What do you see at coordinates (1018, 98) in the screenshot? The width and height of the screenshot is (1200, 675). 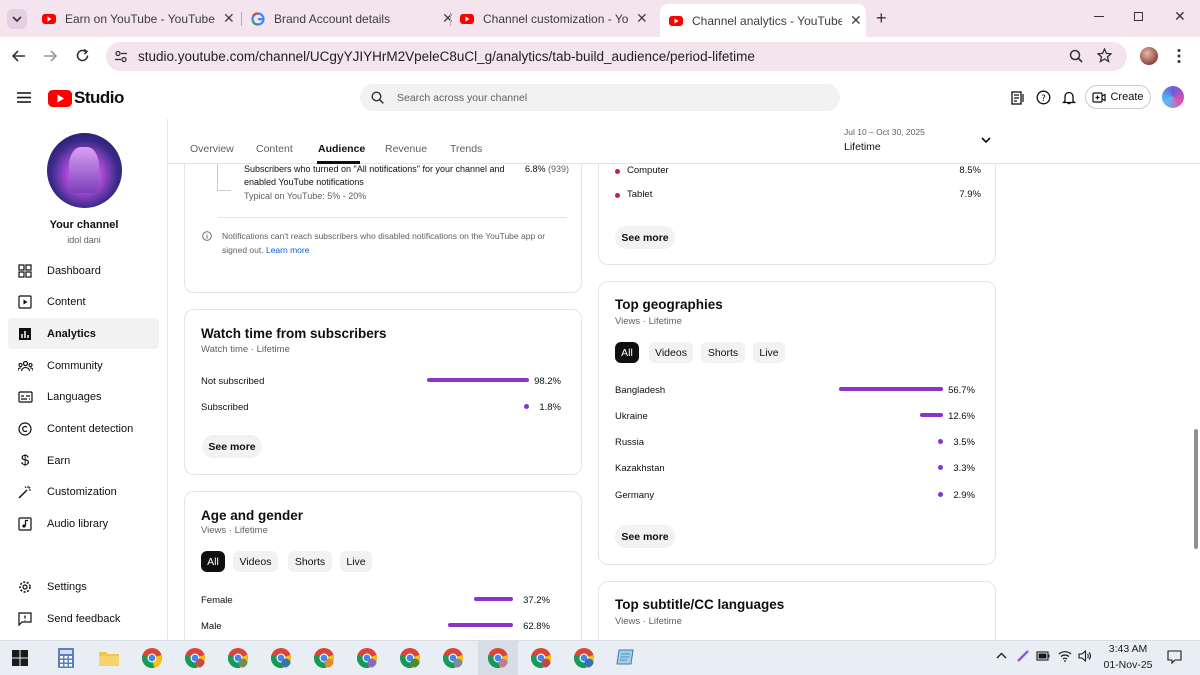 I see `subtitles-icon` at bounding box center [1018, 98].